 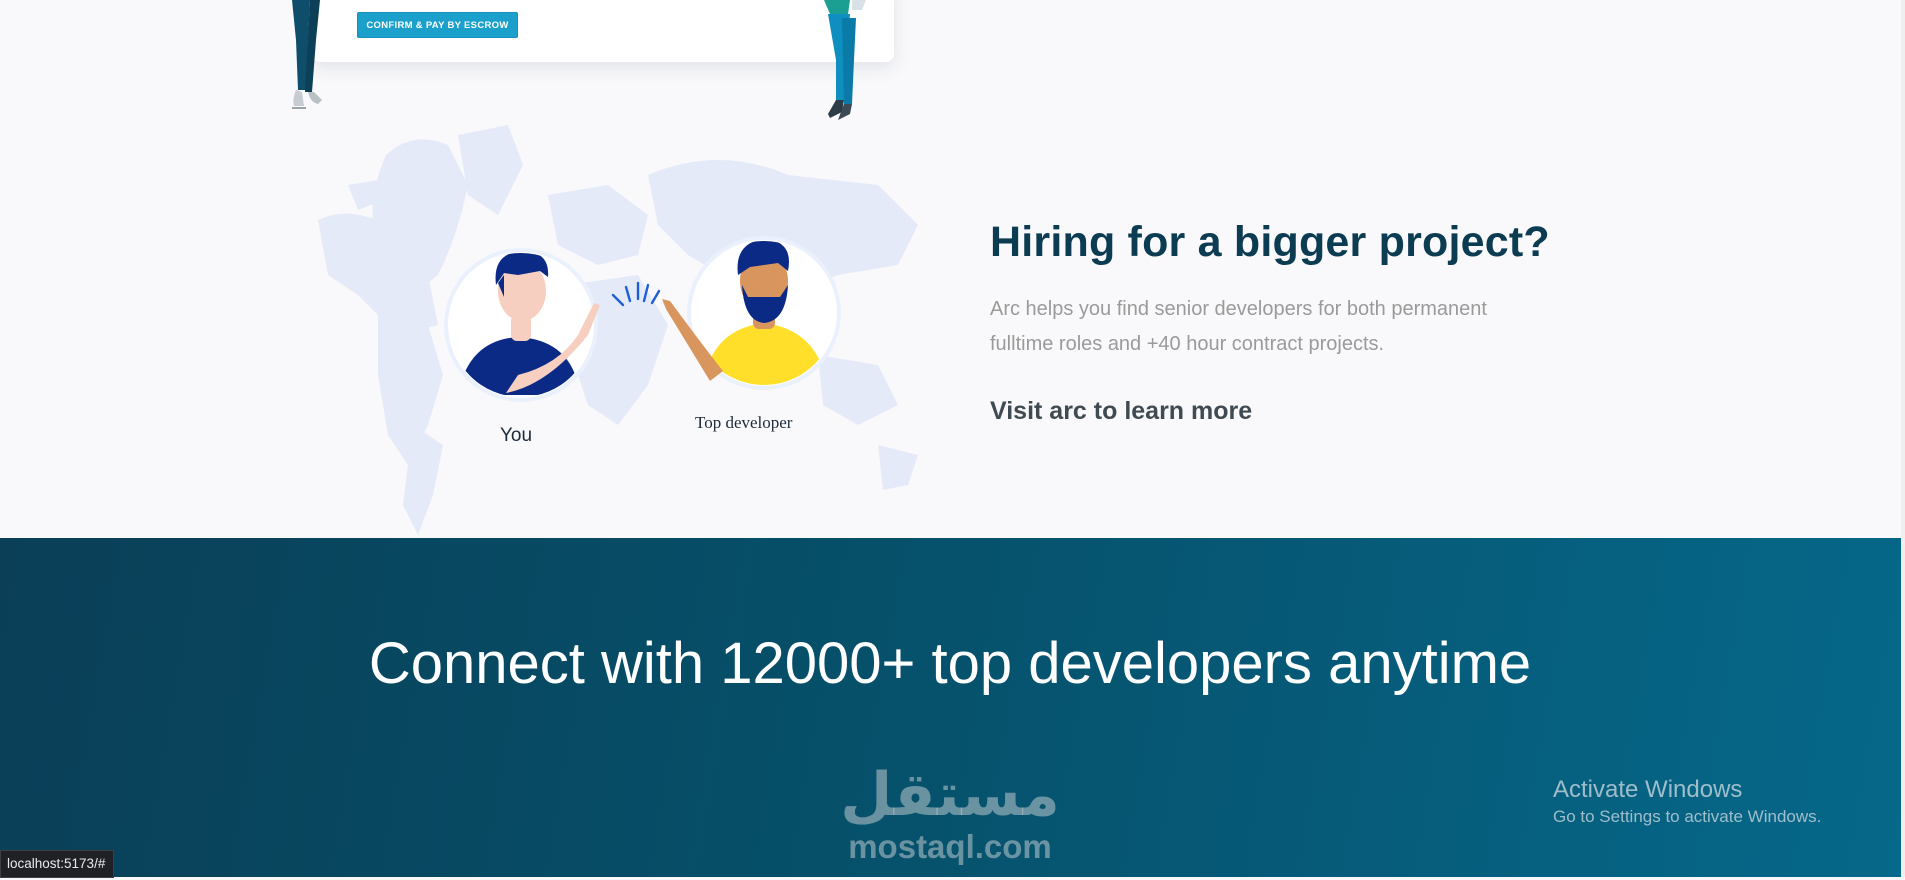 What do you see at coordinates (845, 60) in the screenshot?
I see `person-illustration-right` at bounding box center [845, 60].